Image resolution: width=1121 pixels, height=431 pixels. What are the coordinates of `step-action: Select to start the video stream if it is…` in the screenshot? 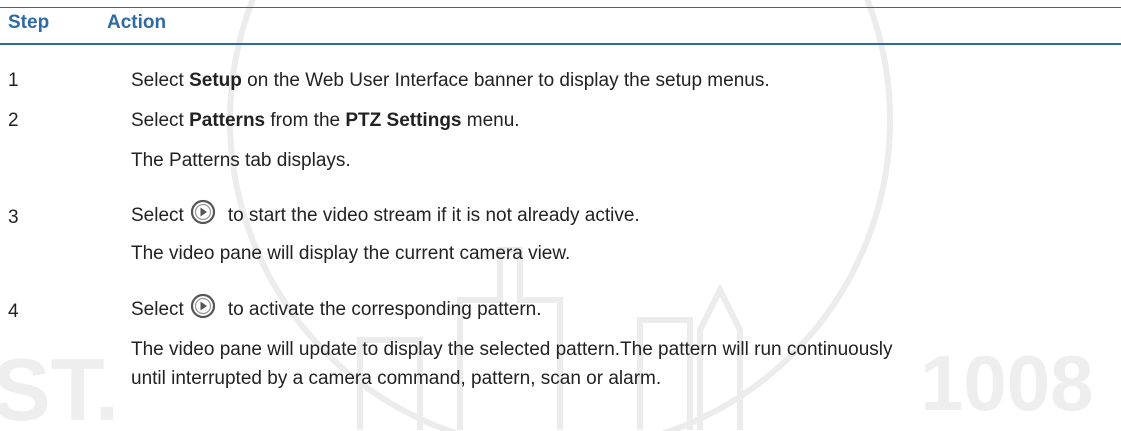 It's located at (621, 214).